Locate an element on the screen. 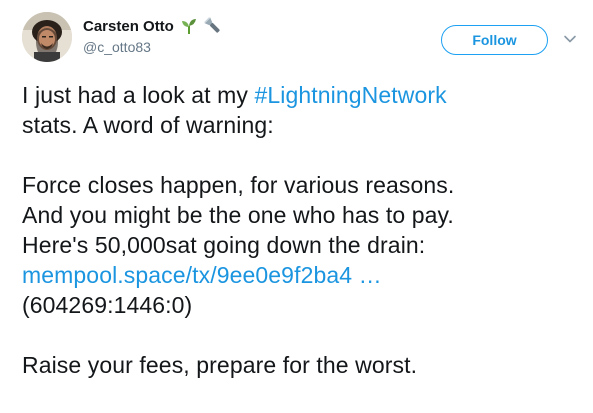 The image size is (593, 413). tweet-line-text: I just had a look at my is located at coordinates (138, 95).